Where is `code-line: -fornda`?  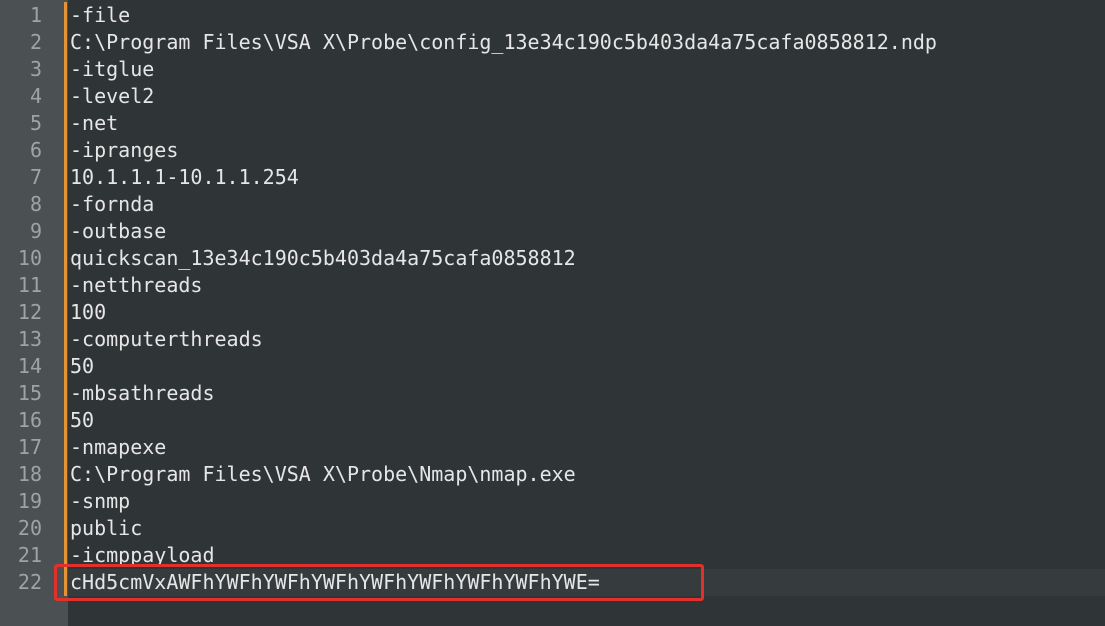 code-line: -fornda is located at coordinates (586, 204).